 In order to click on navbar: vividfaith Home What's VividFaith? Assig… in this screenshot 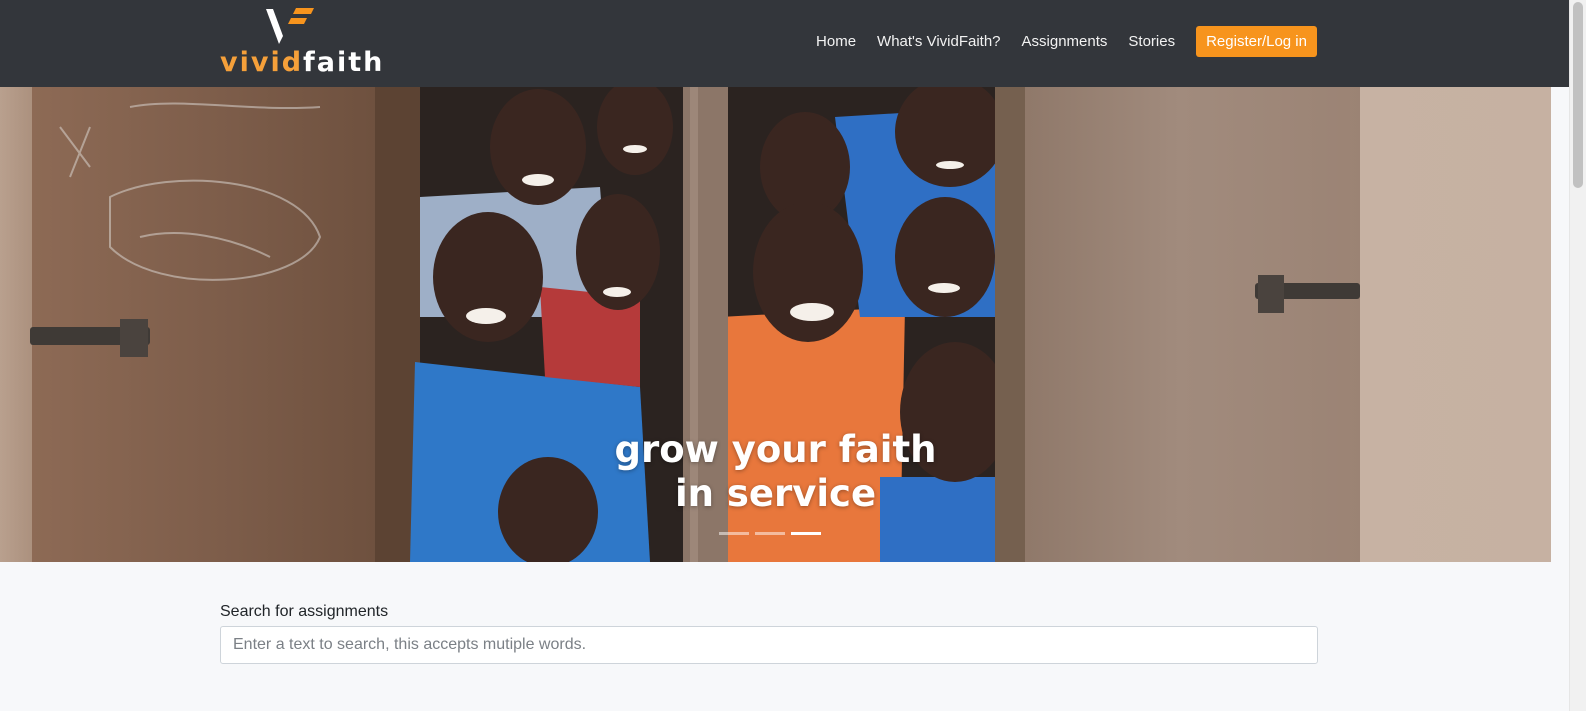, I will do `click(784, 43)`.